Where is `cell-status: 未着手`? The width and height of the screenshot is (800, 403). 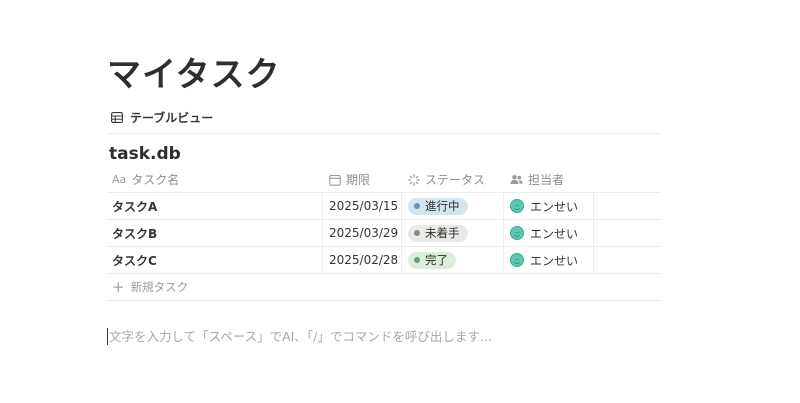 cell-status: 未着手 is located at coordinates (452, 233).